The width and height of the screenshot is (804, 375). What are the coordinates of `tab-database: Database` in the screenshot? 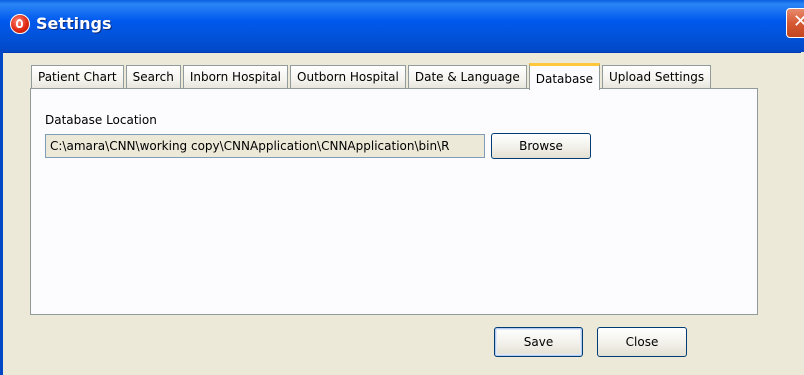 It's located at (564, 76).